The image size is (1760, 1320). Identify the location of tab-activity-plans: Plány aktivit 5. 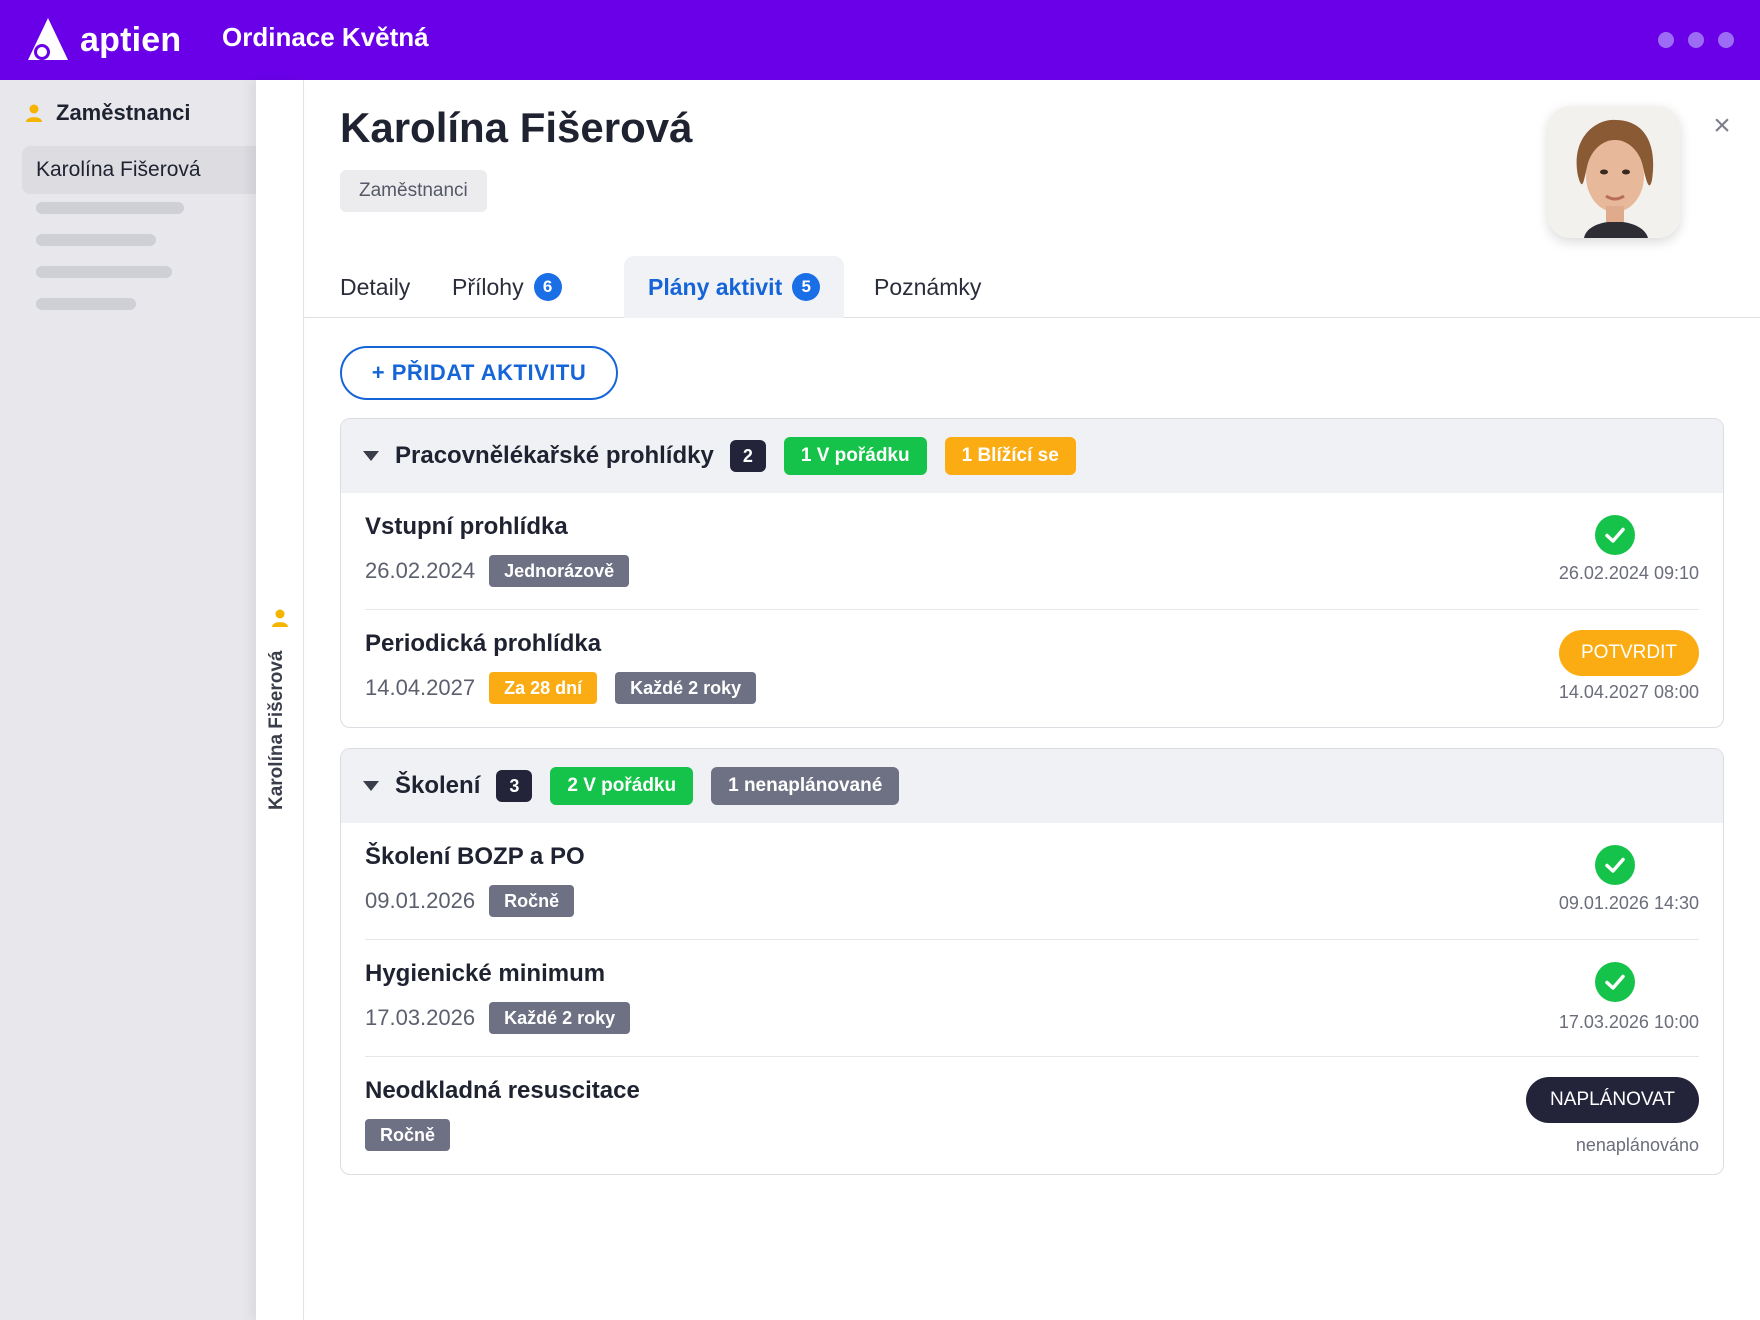
(734, 287).